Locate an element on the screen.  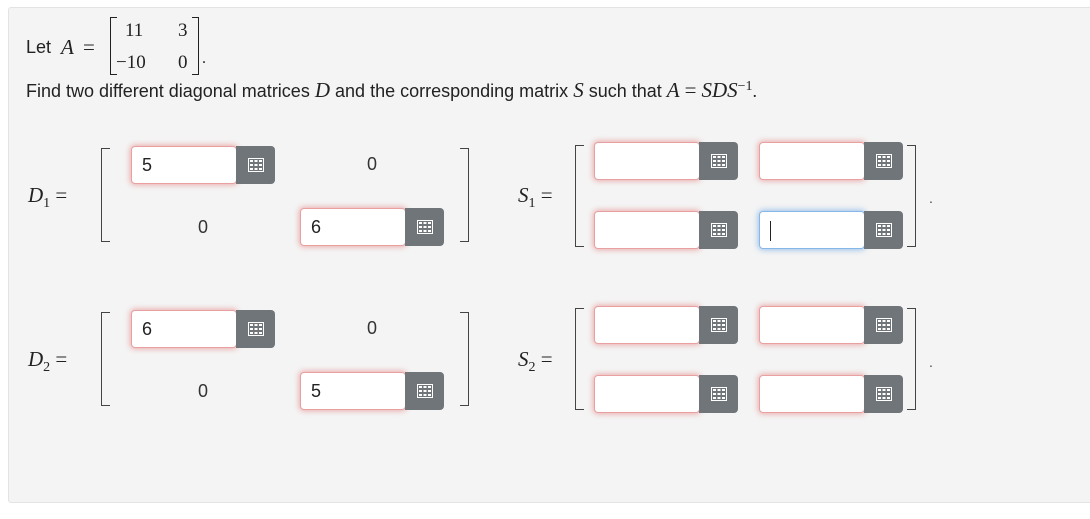
s2-r2c2-input is located at coordinates (812, 394).